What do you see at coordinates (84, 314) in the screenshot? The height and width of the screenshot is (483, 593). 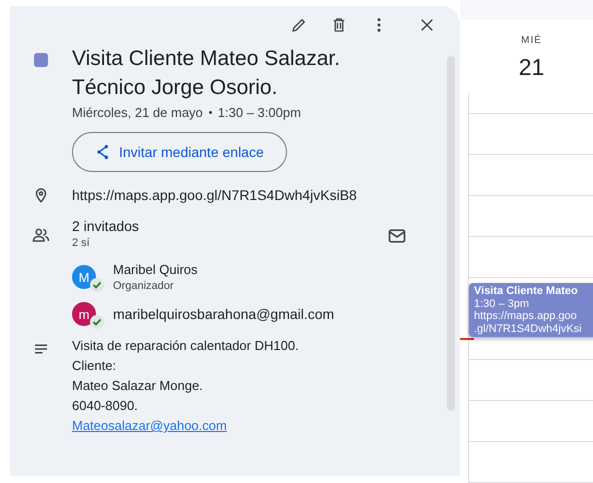 I see `avatar: m` at bounding box center [84, 314].